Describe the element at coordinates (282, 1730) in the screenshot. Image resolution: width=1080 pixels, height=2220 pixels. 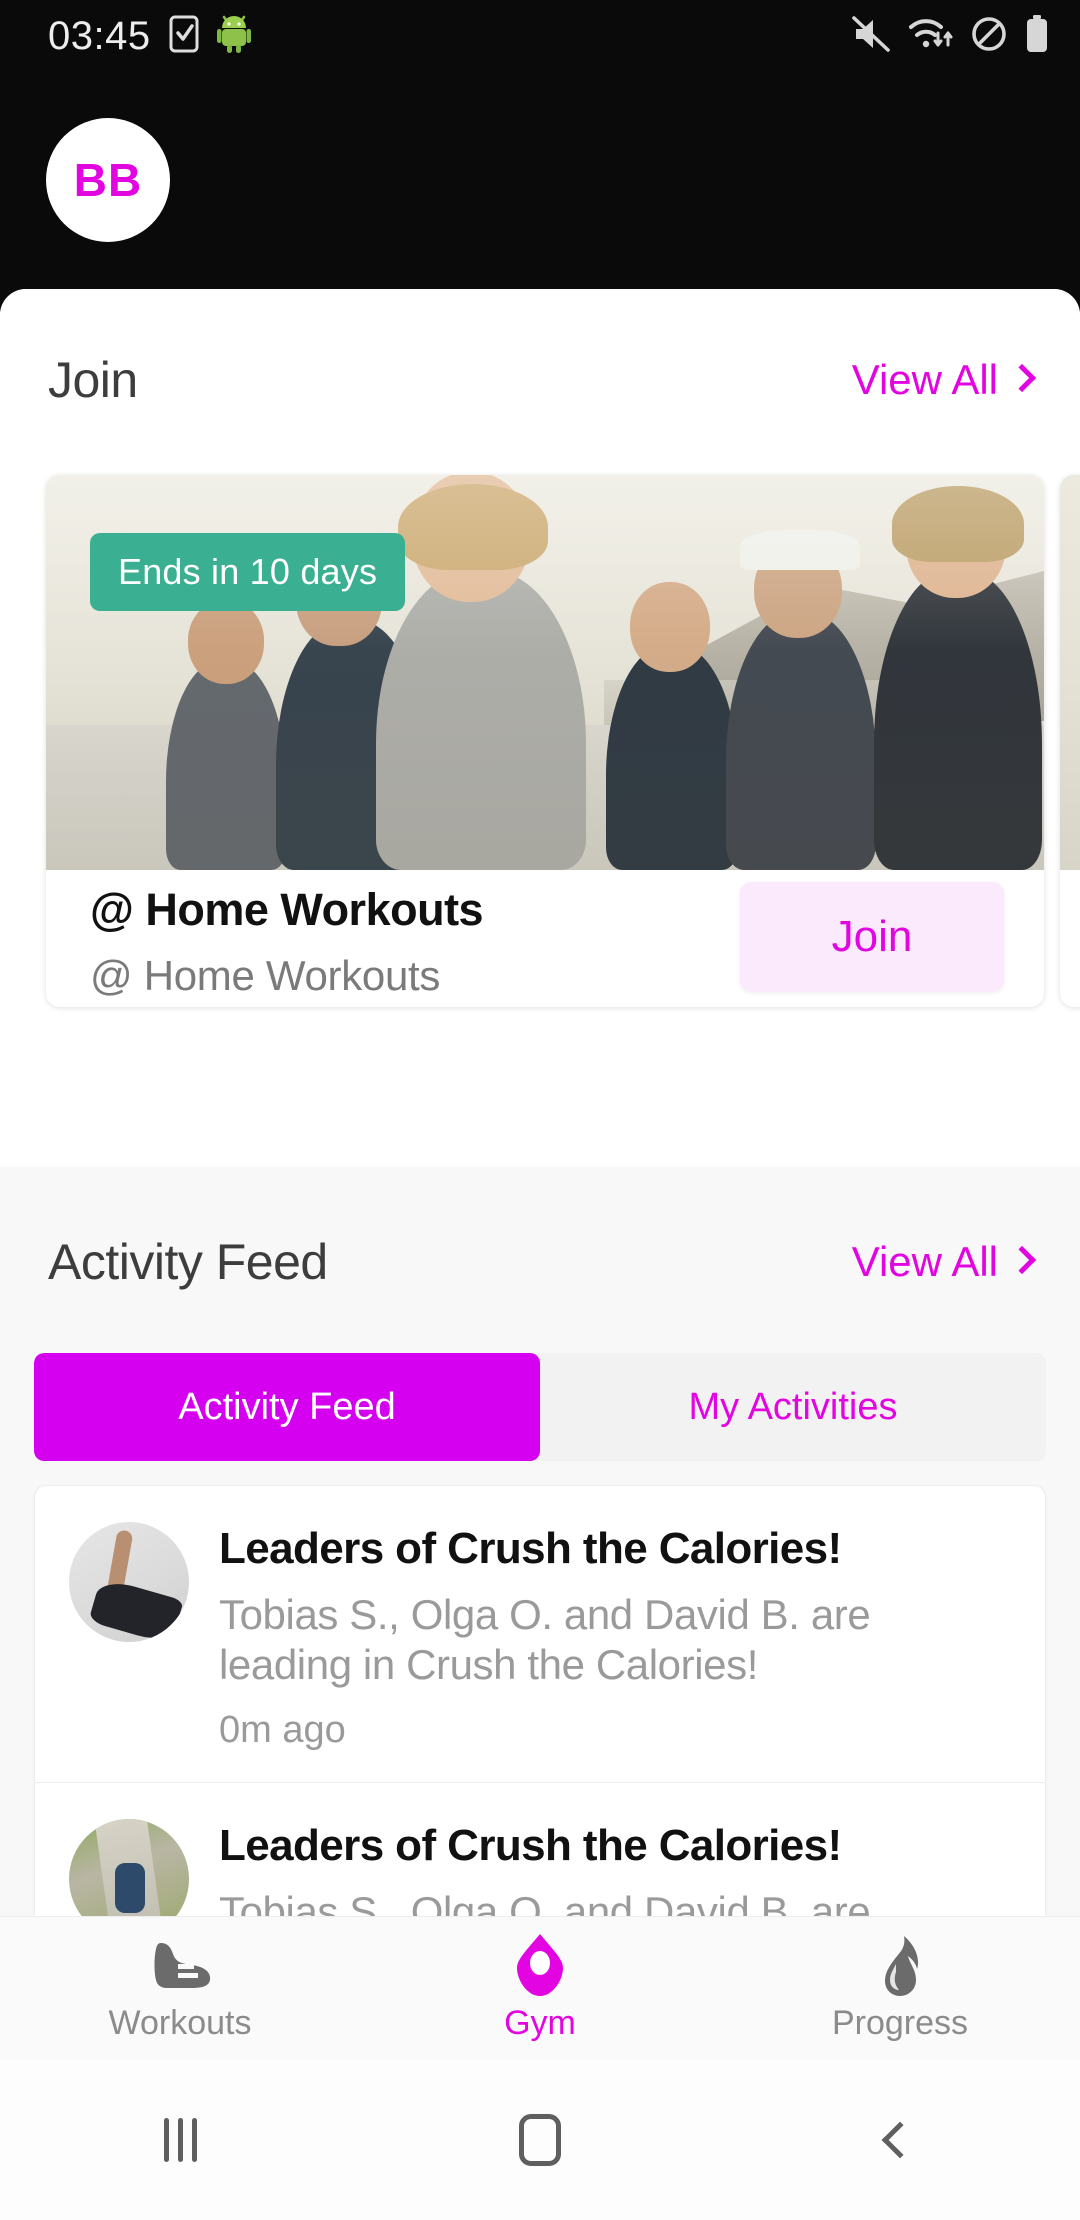
I see `activity-item-time: 0m ago` at that location.